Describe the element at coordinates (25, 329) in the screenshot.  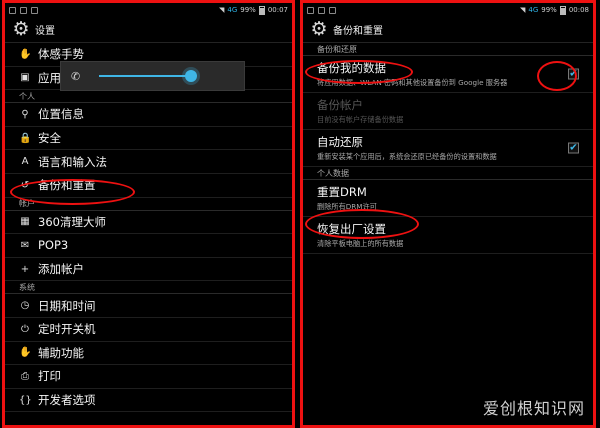
I see `power-icon: ⏻` at that location.